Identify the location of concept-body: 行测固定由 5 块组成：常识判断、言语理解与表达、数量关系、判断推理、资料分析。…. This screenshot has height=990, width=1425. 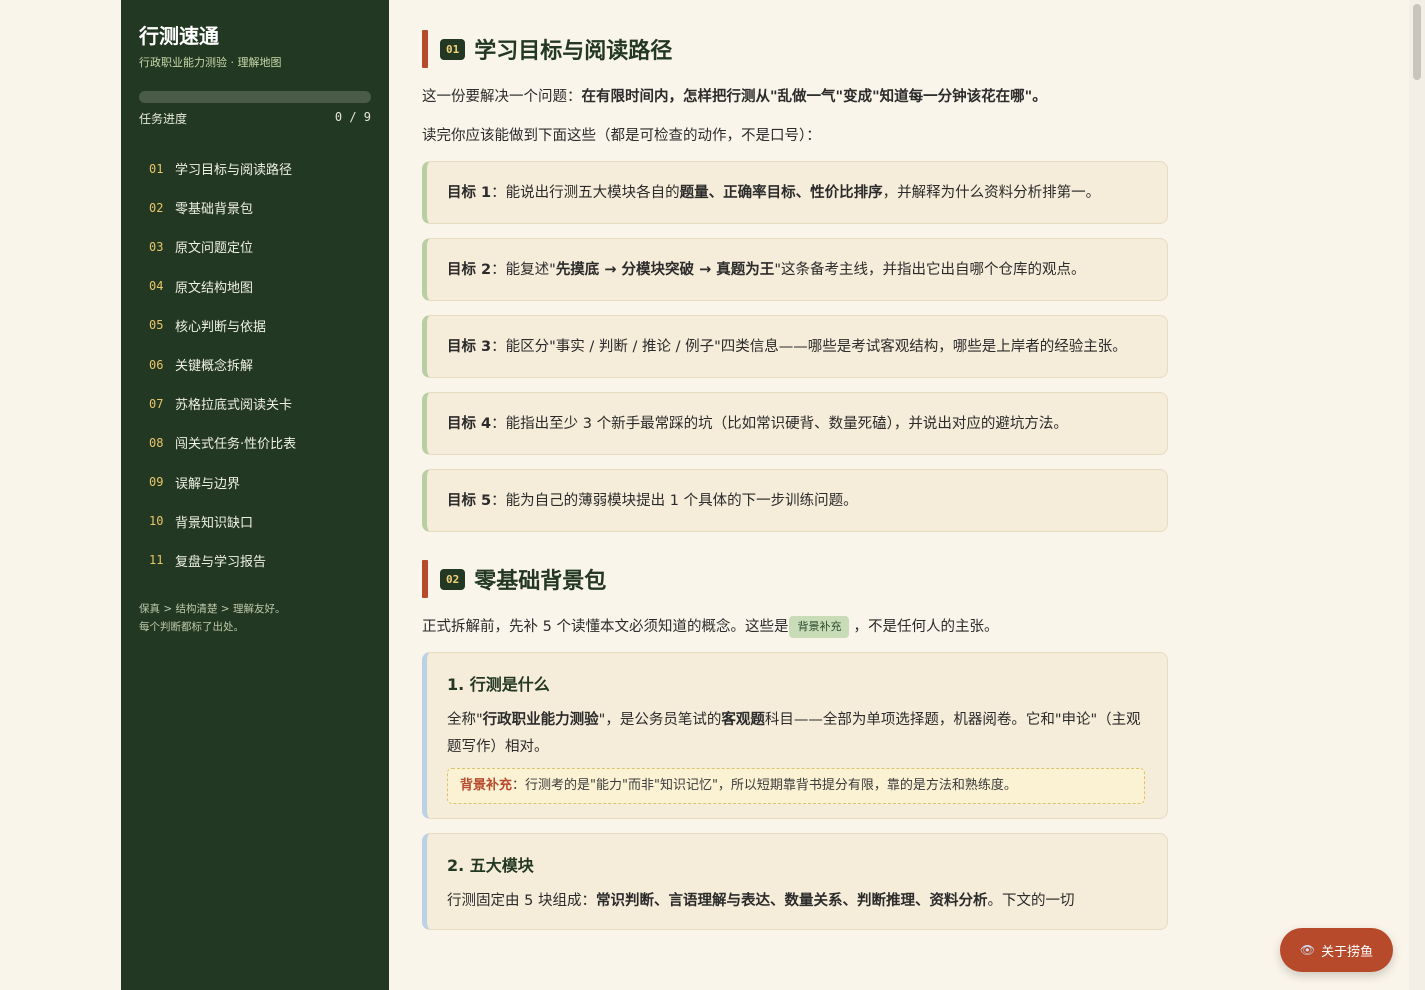
(796, 901).